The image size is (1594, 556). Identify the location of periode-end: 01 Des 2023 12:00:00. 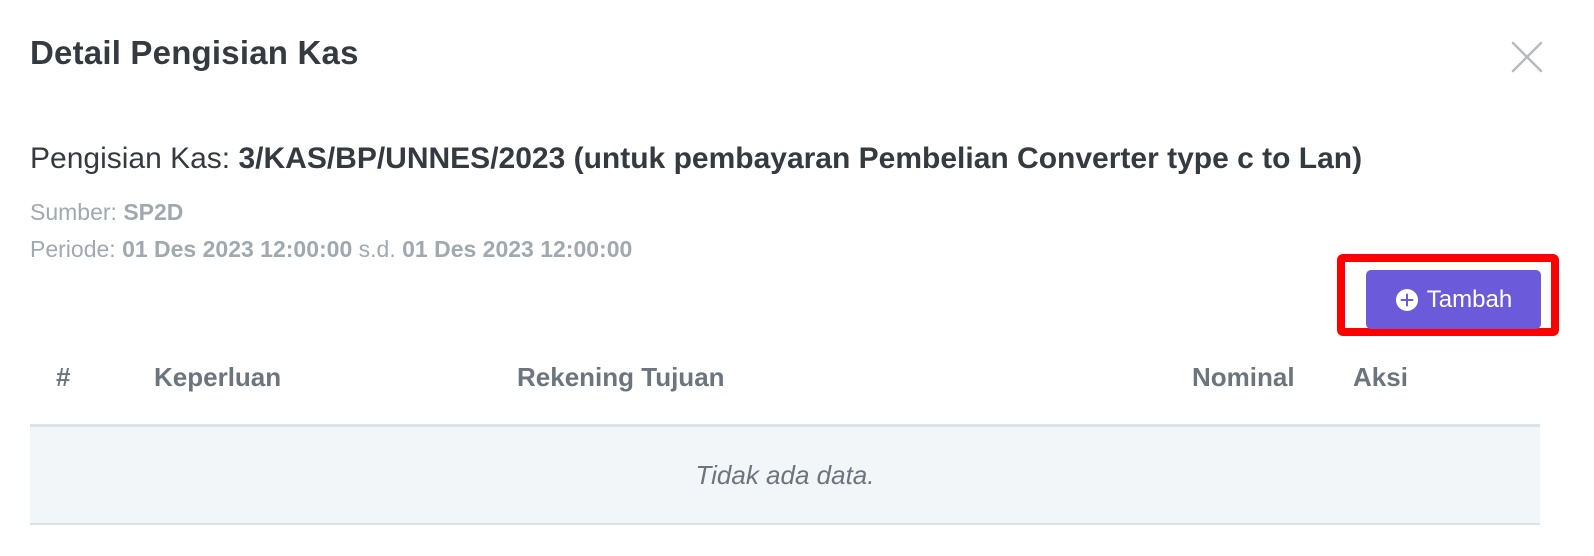
(517, 249).